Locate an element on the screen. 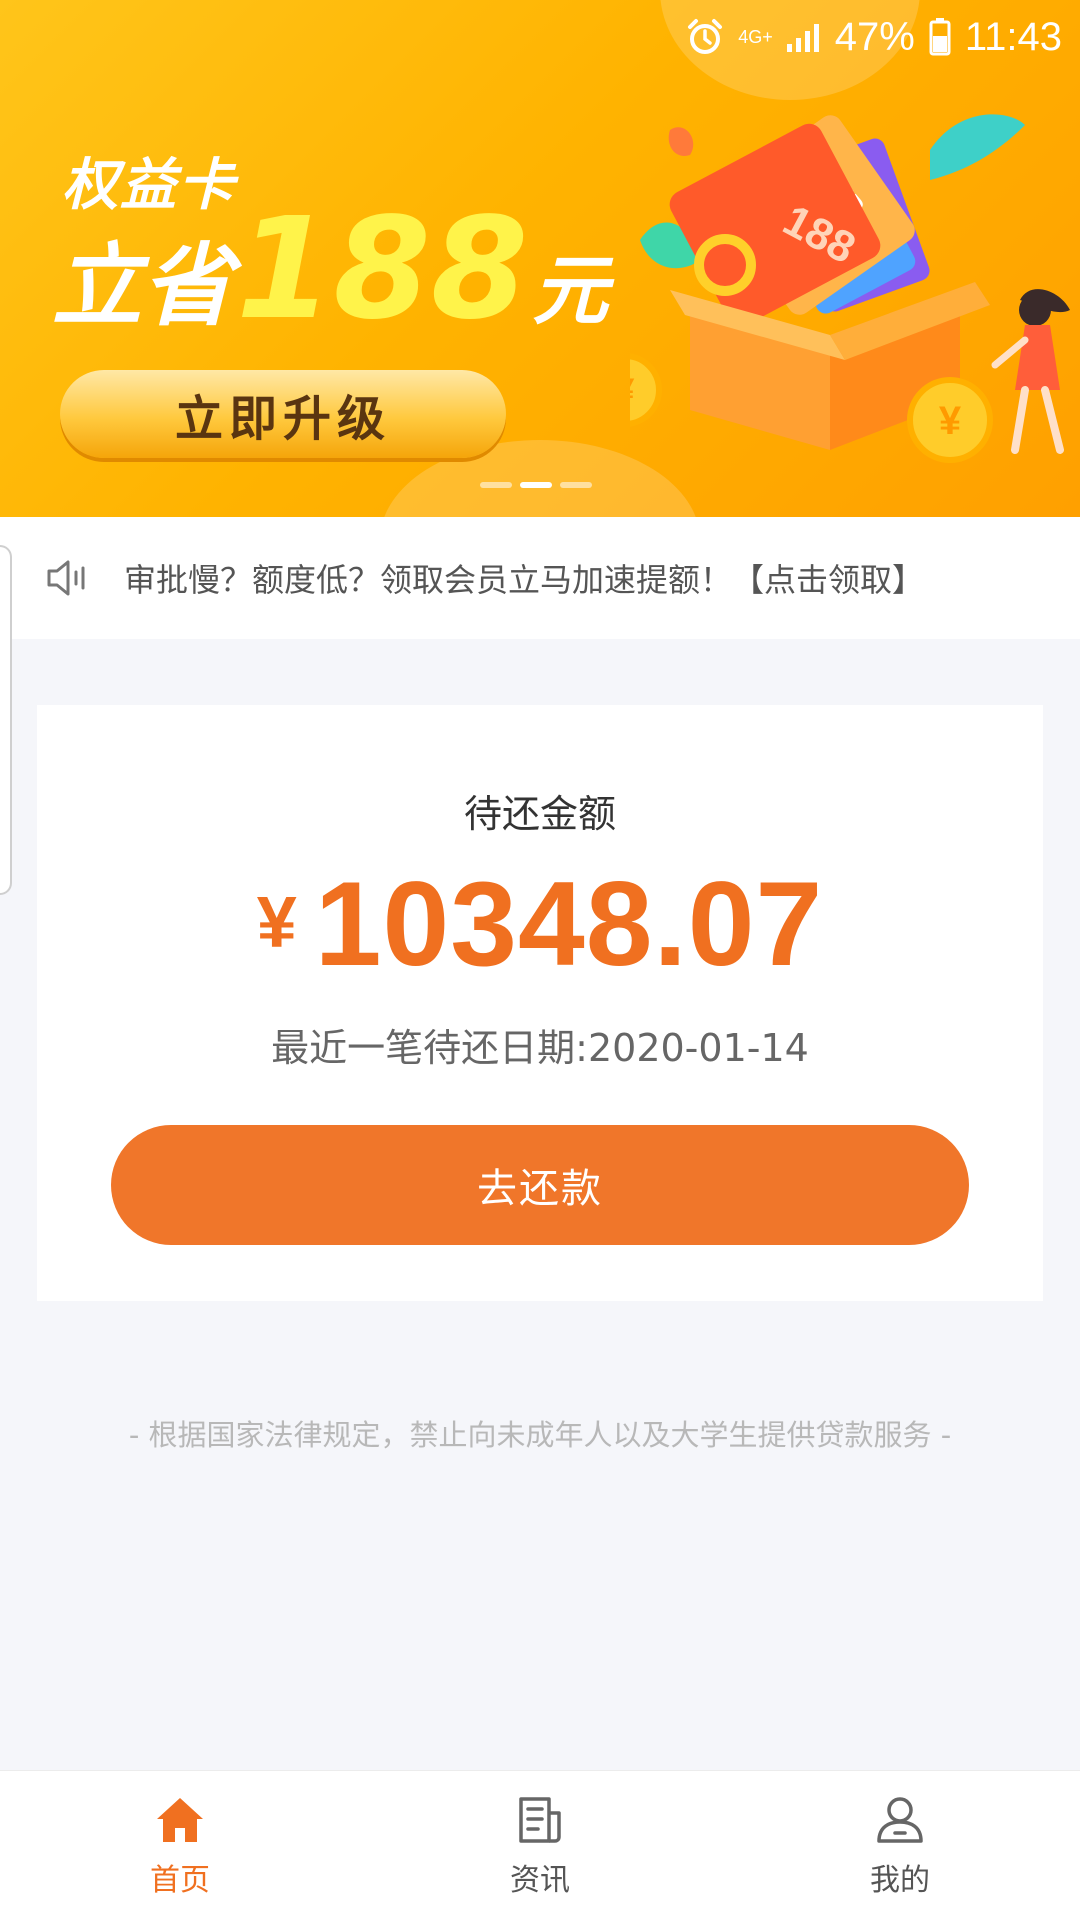  bottom-navigation: 首页 资讯 我的 is located at coordinates (540, 1845).